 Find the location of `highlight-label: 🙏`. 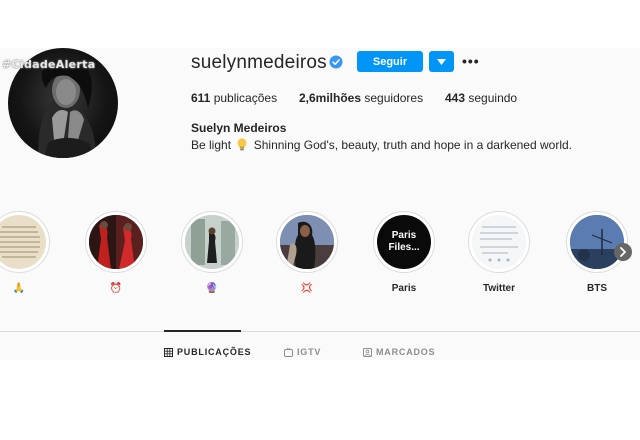

highlight-label: 🙏 is located at coordinates (19, 288).